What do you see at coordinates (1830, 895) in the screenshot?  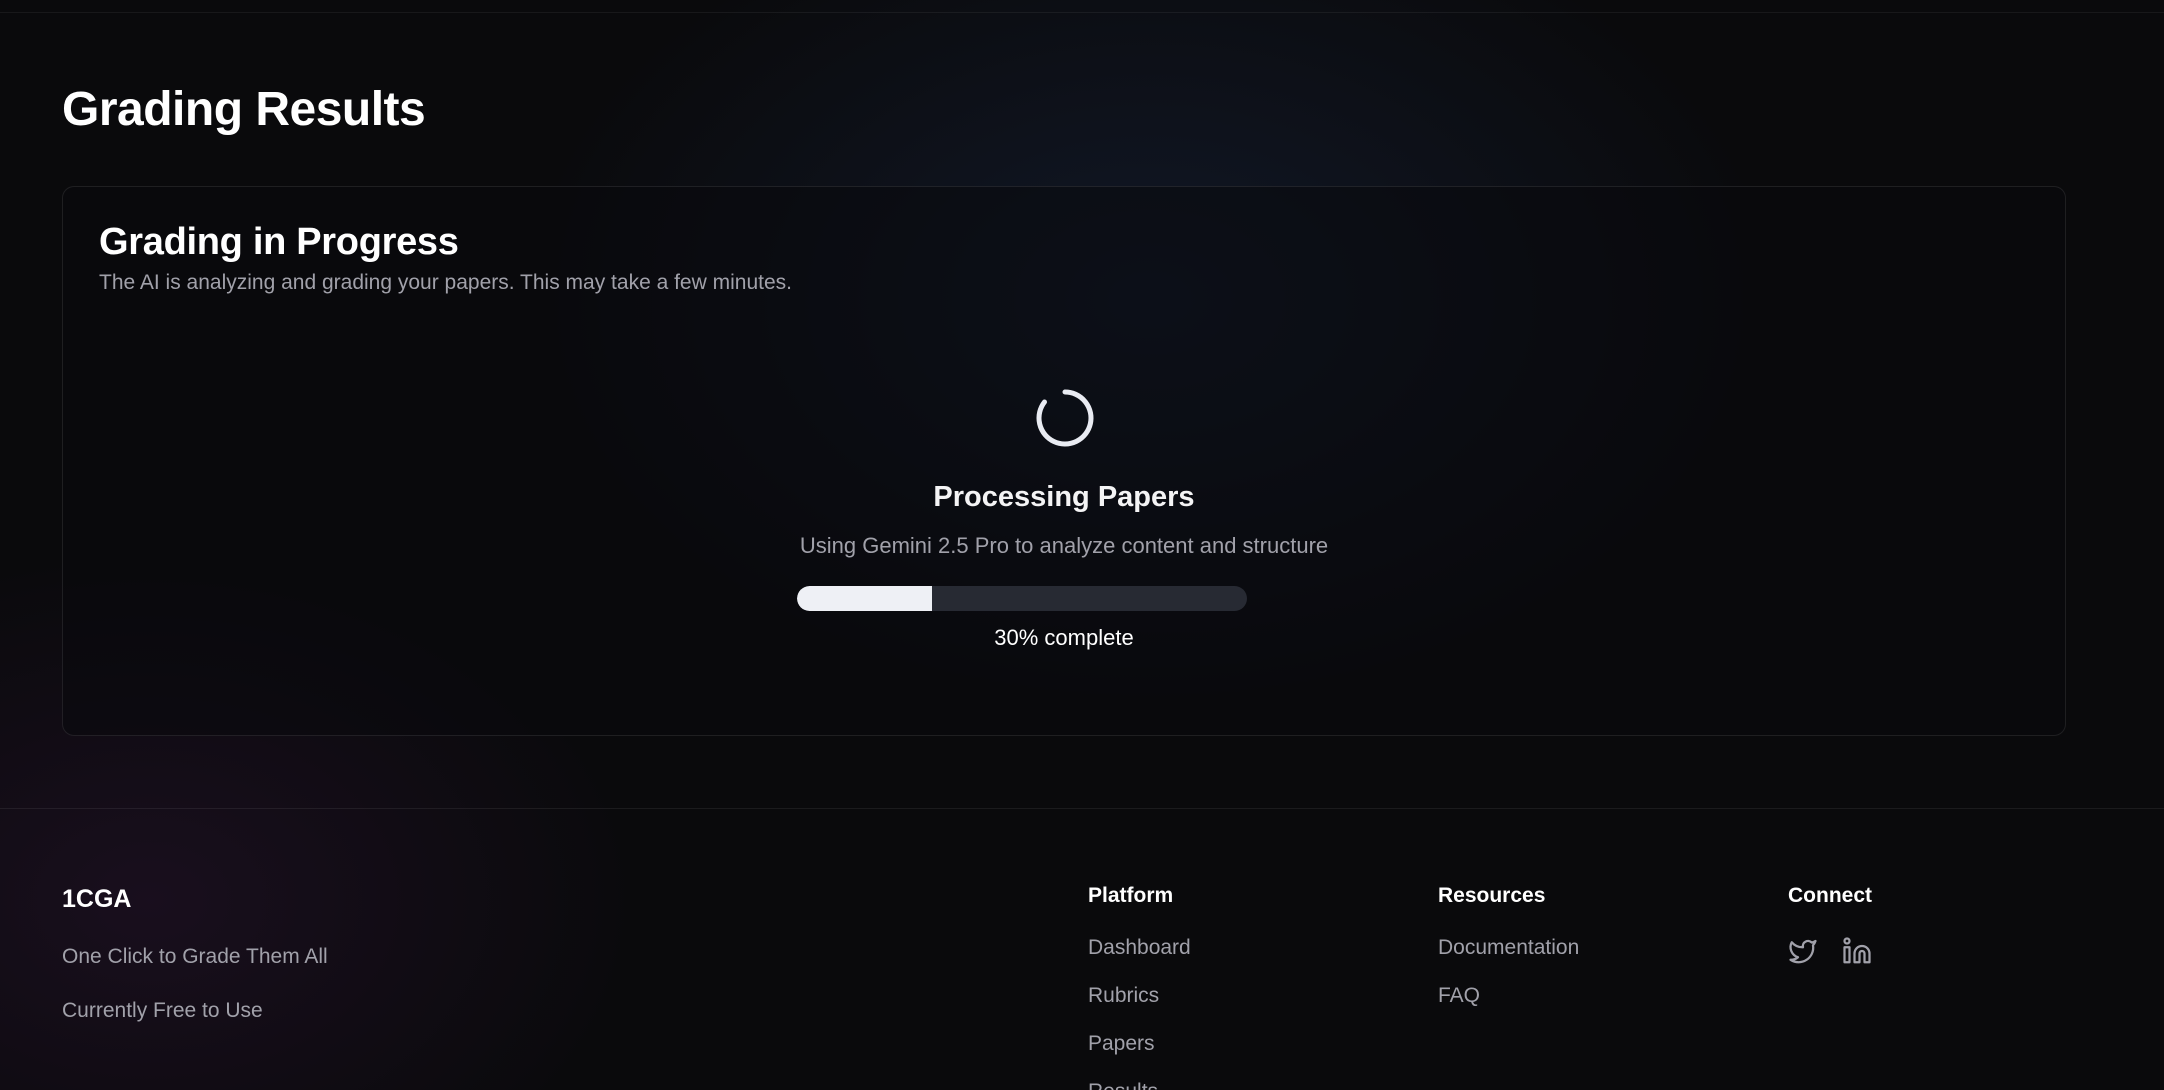 I see `footer-heading-connect: Connect` at bounding box center [1830, 895].